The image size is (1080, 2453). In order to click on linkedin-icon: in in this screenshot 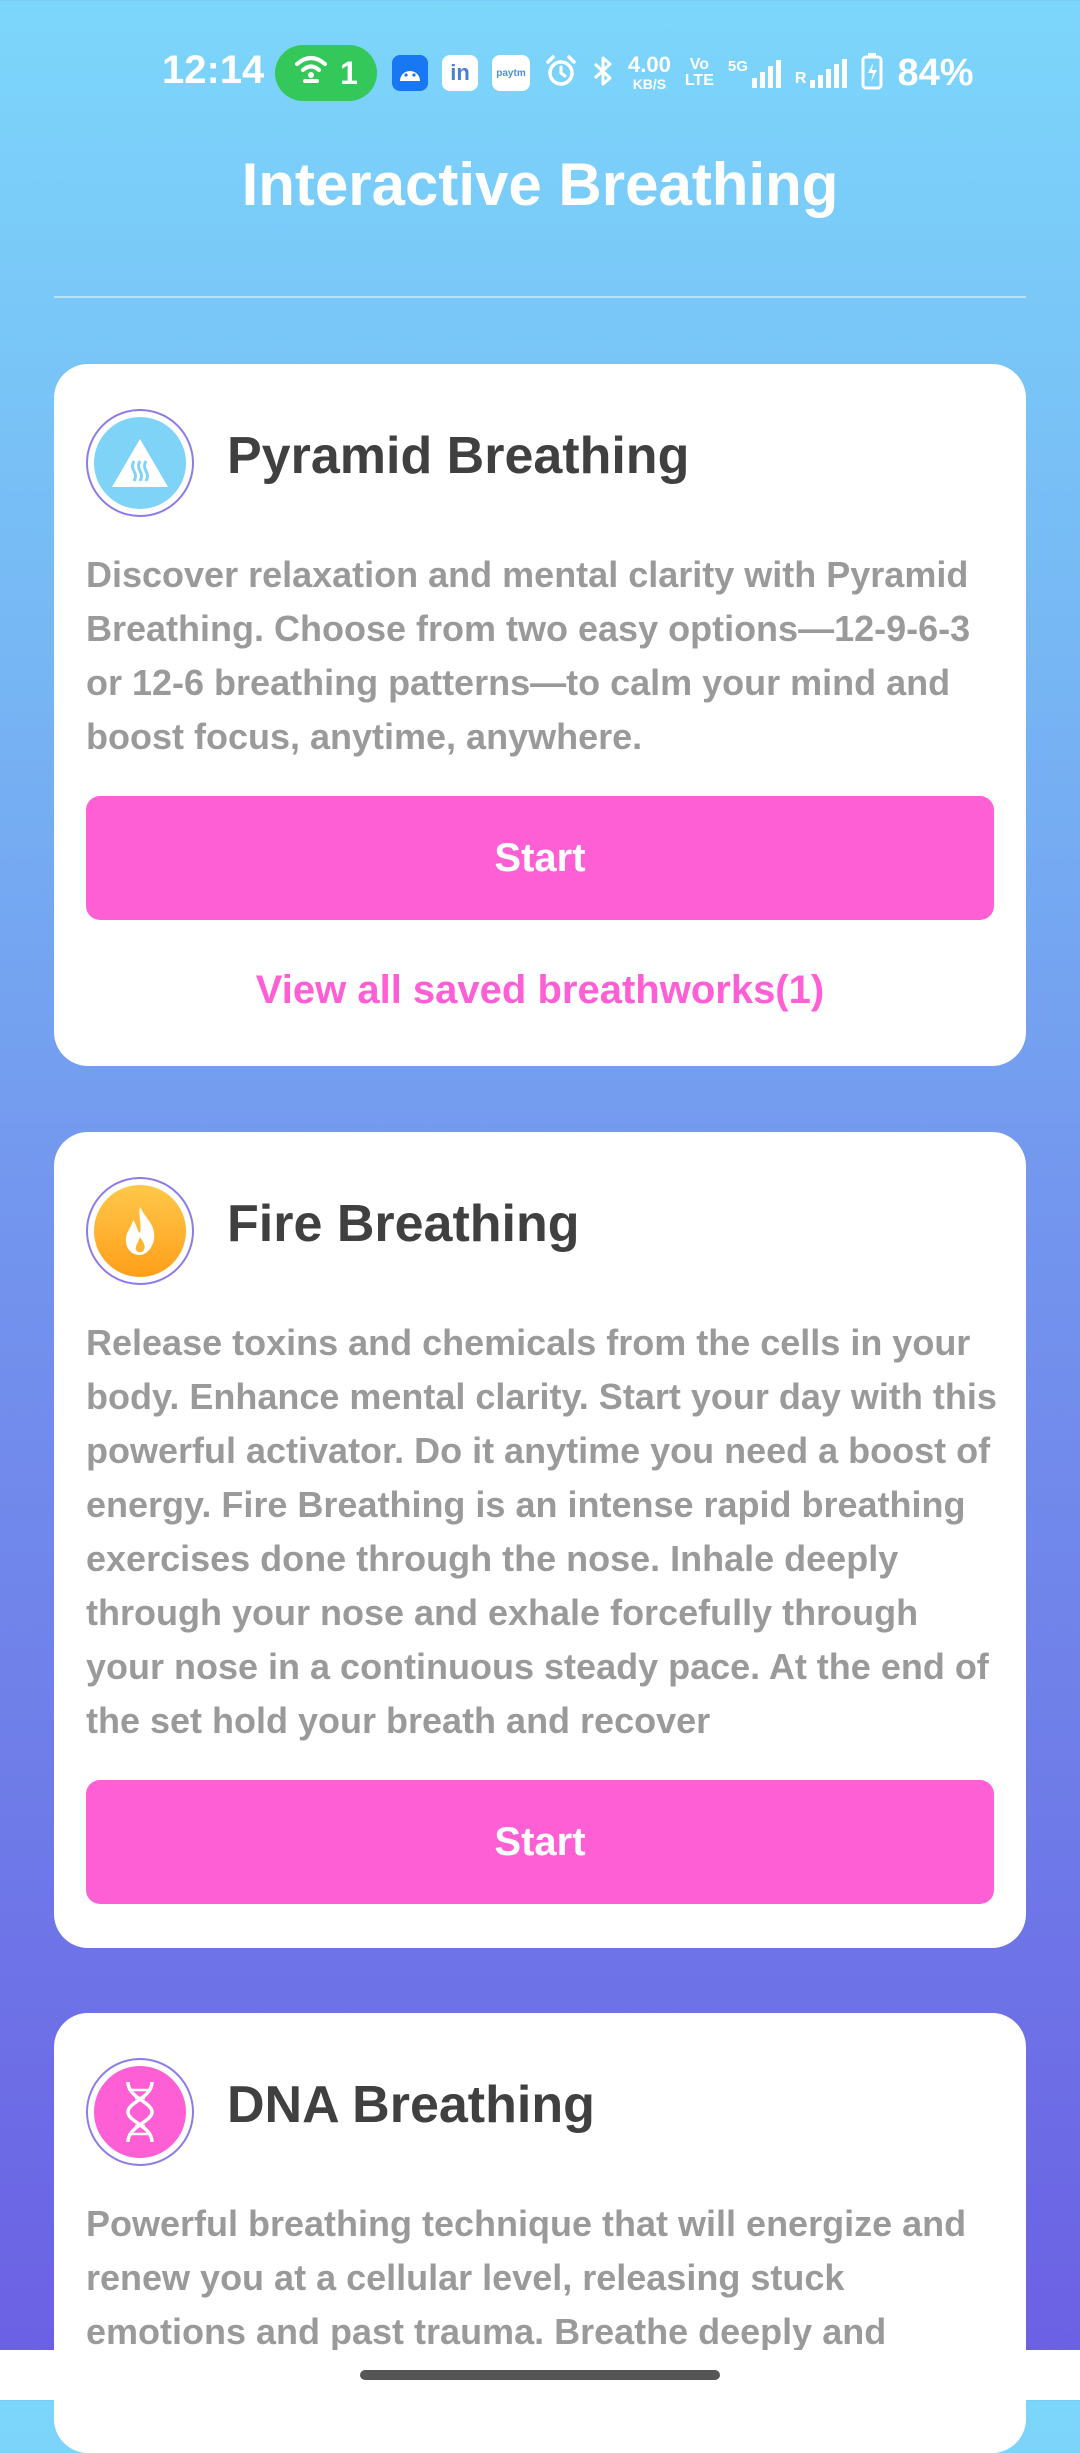, I will do `click(460, 73)`.